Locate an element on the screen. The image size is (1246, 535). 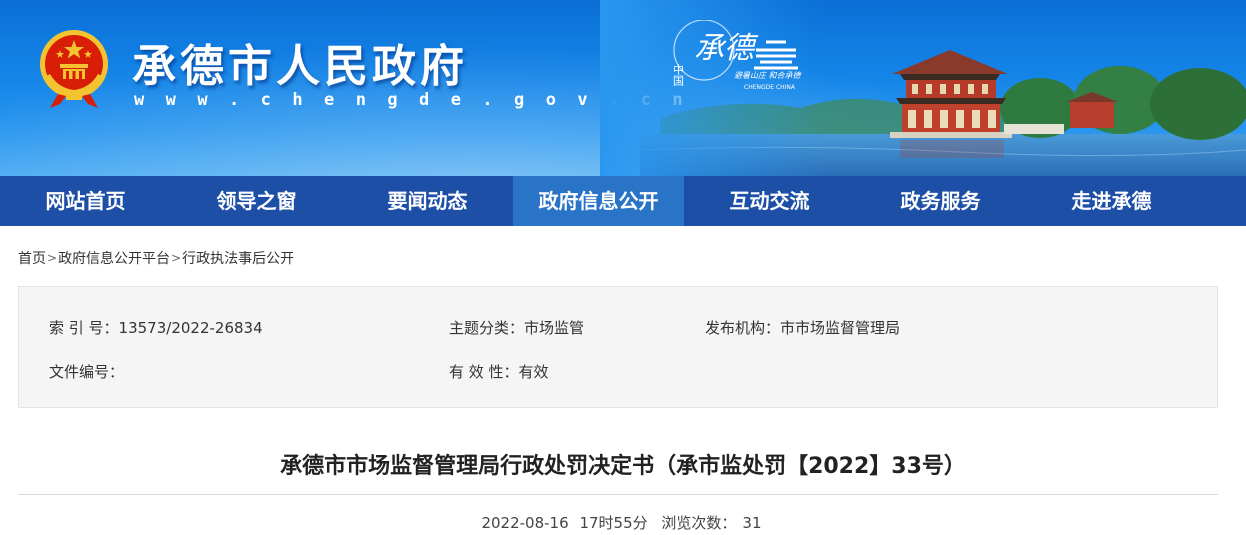
article-time: 17时55分 is located at coordinates (613, 523).